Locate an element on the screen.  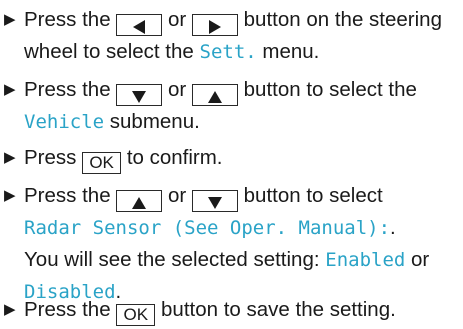
step-text: to confirm. is located at coordinates (174, 157).